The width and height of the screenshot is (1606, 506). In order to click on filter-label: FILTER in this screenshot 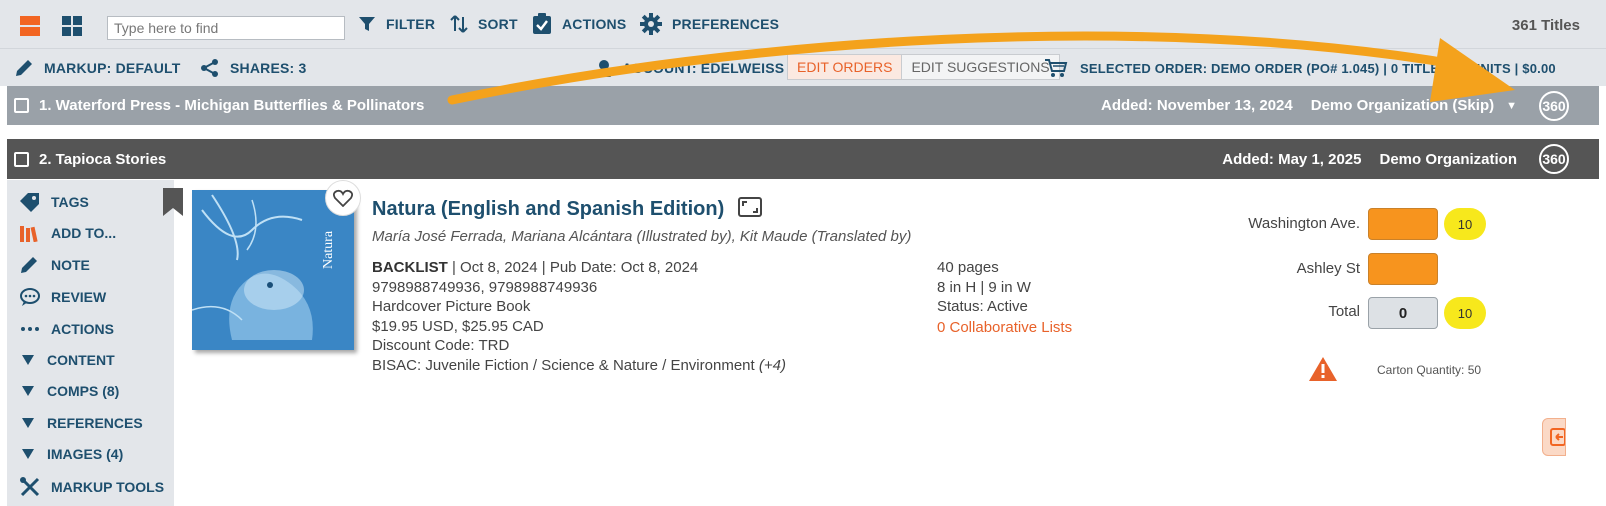, I will do `click(411, 24)`.